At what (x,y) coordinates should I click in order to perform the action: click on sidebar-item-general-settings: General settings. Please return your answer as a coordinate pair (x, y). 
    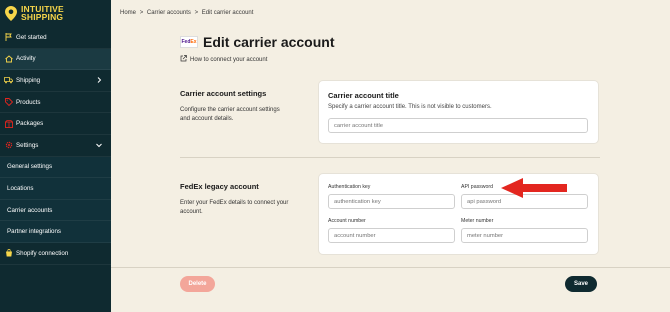
    Looking at the image, I should click on (55, 167).